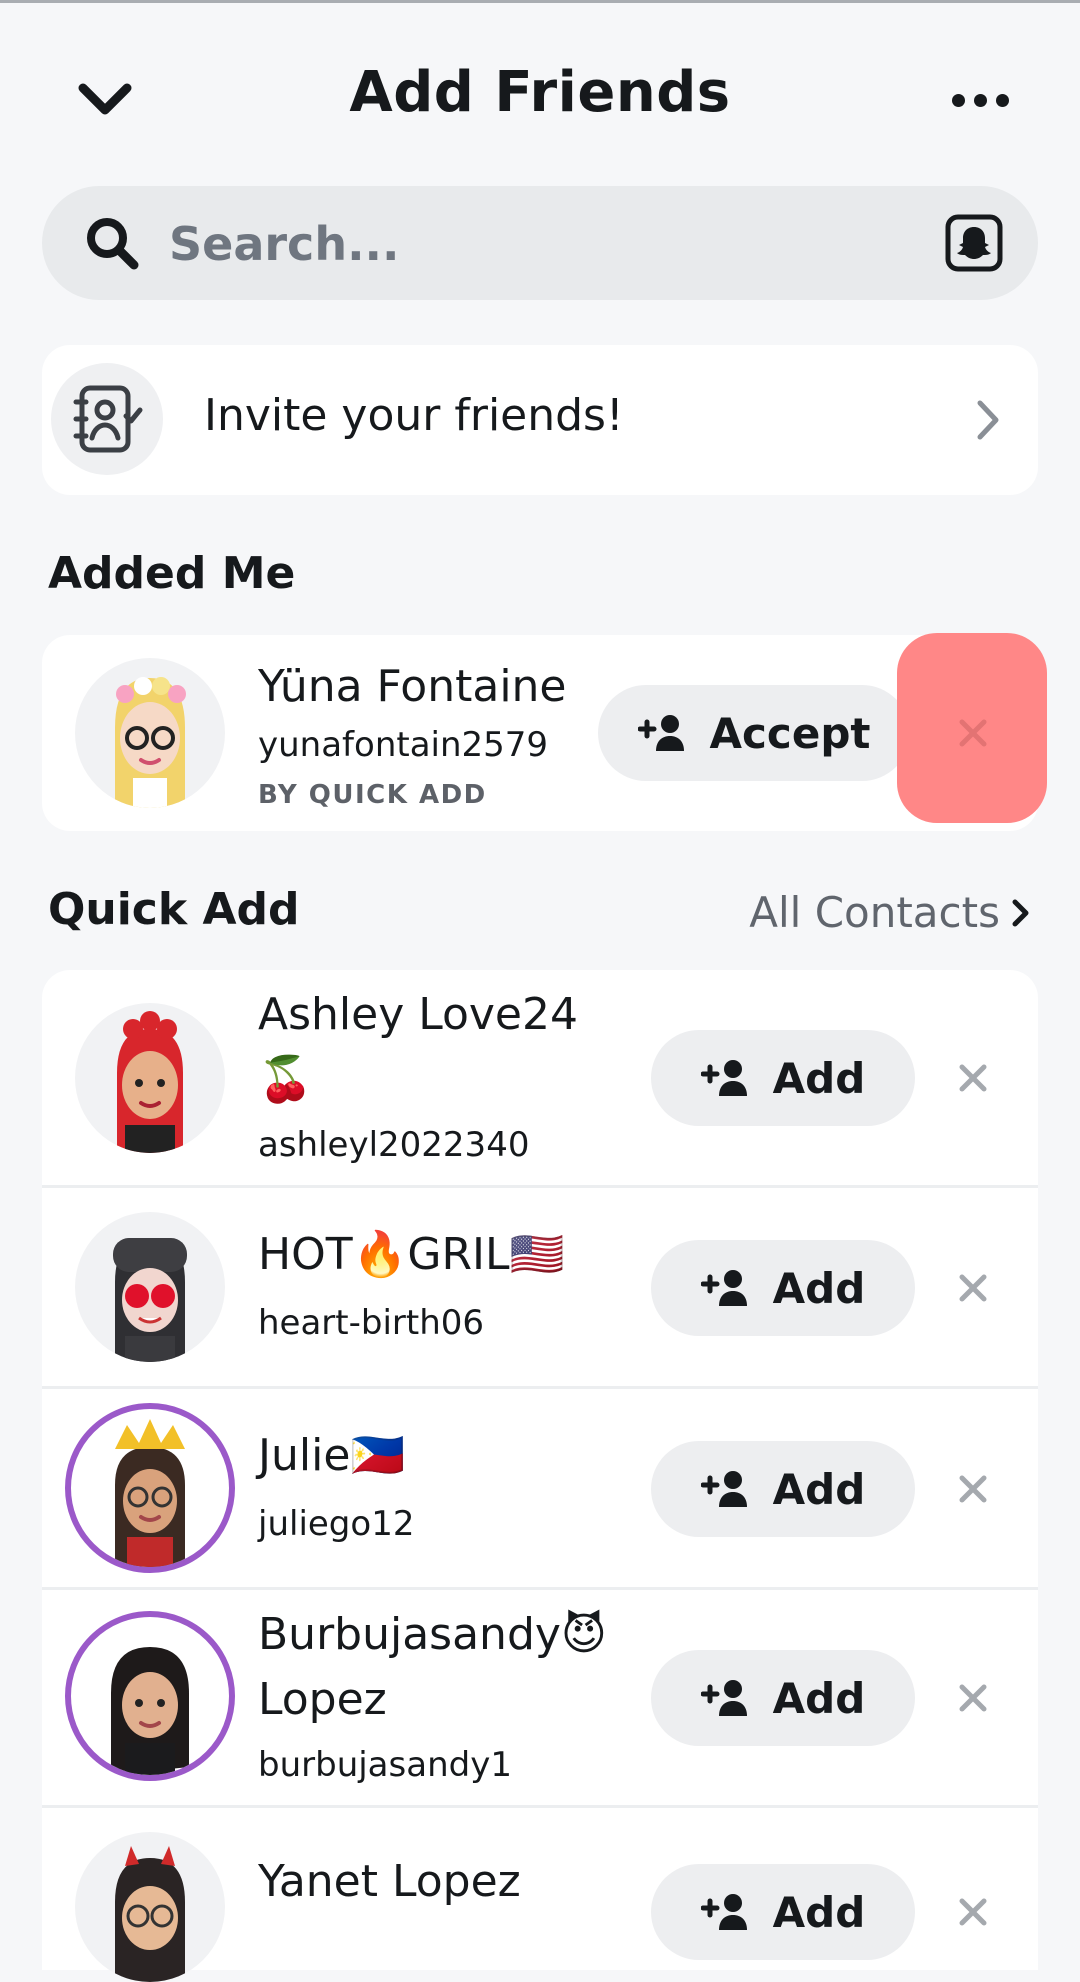 This screenshot has height=1982, width=1080. I want to click on list-item: Julie🇵🇭 juliego12 Add, so click(540, 1488).